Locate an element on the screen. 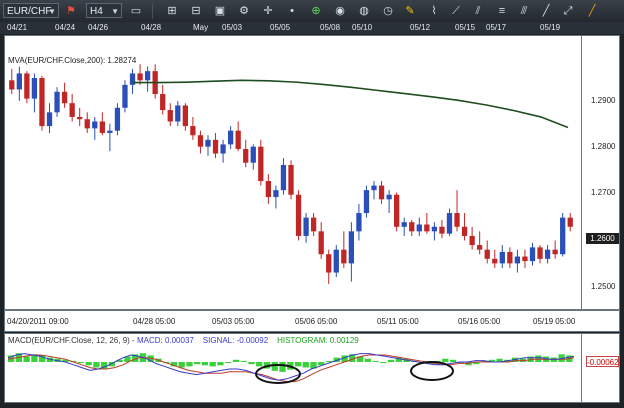 The image size is (624, 408). histogram-value: HISTOGRAM: 0.00129 is located at coordinates (318, 340).